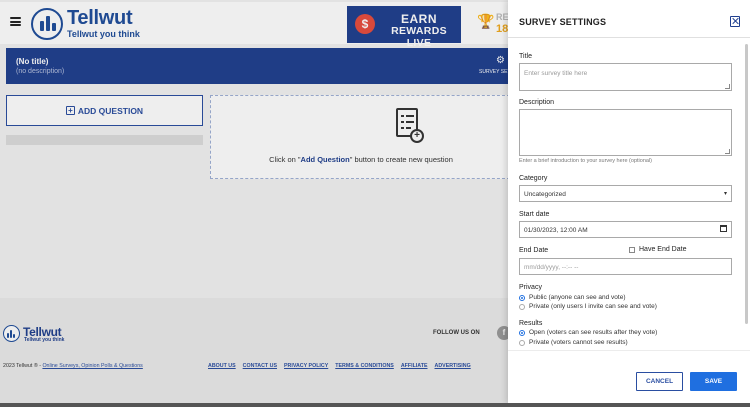 The width and height of the screenshot is (750, 407). What do you see at coordinates (632, 250) in the screenshot?
I see `have-end-date-checkbox` at bounding box center [632, 250].